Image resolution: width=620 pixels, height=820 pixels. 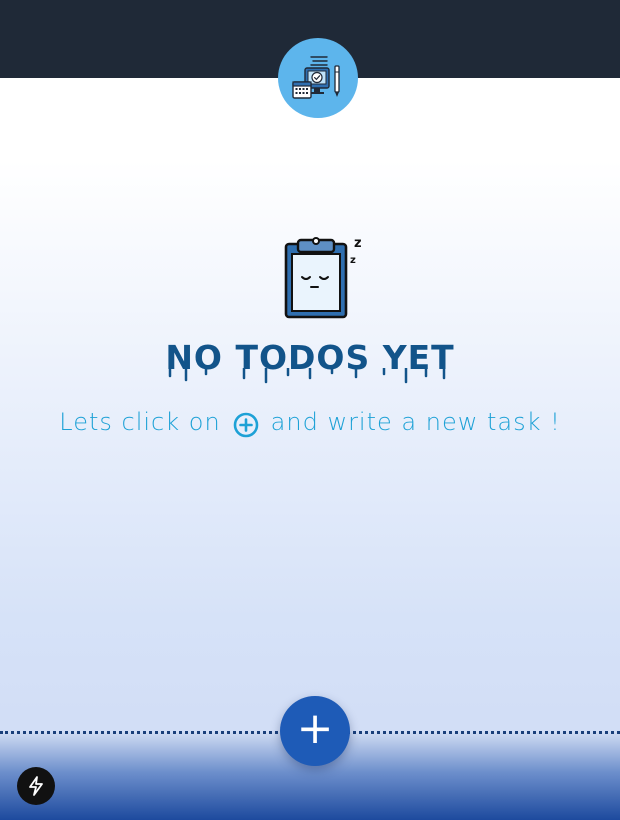 I want to click on empty-state-hint: Lets click on and write a new task !, so click(x=310, y=423).